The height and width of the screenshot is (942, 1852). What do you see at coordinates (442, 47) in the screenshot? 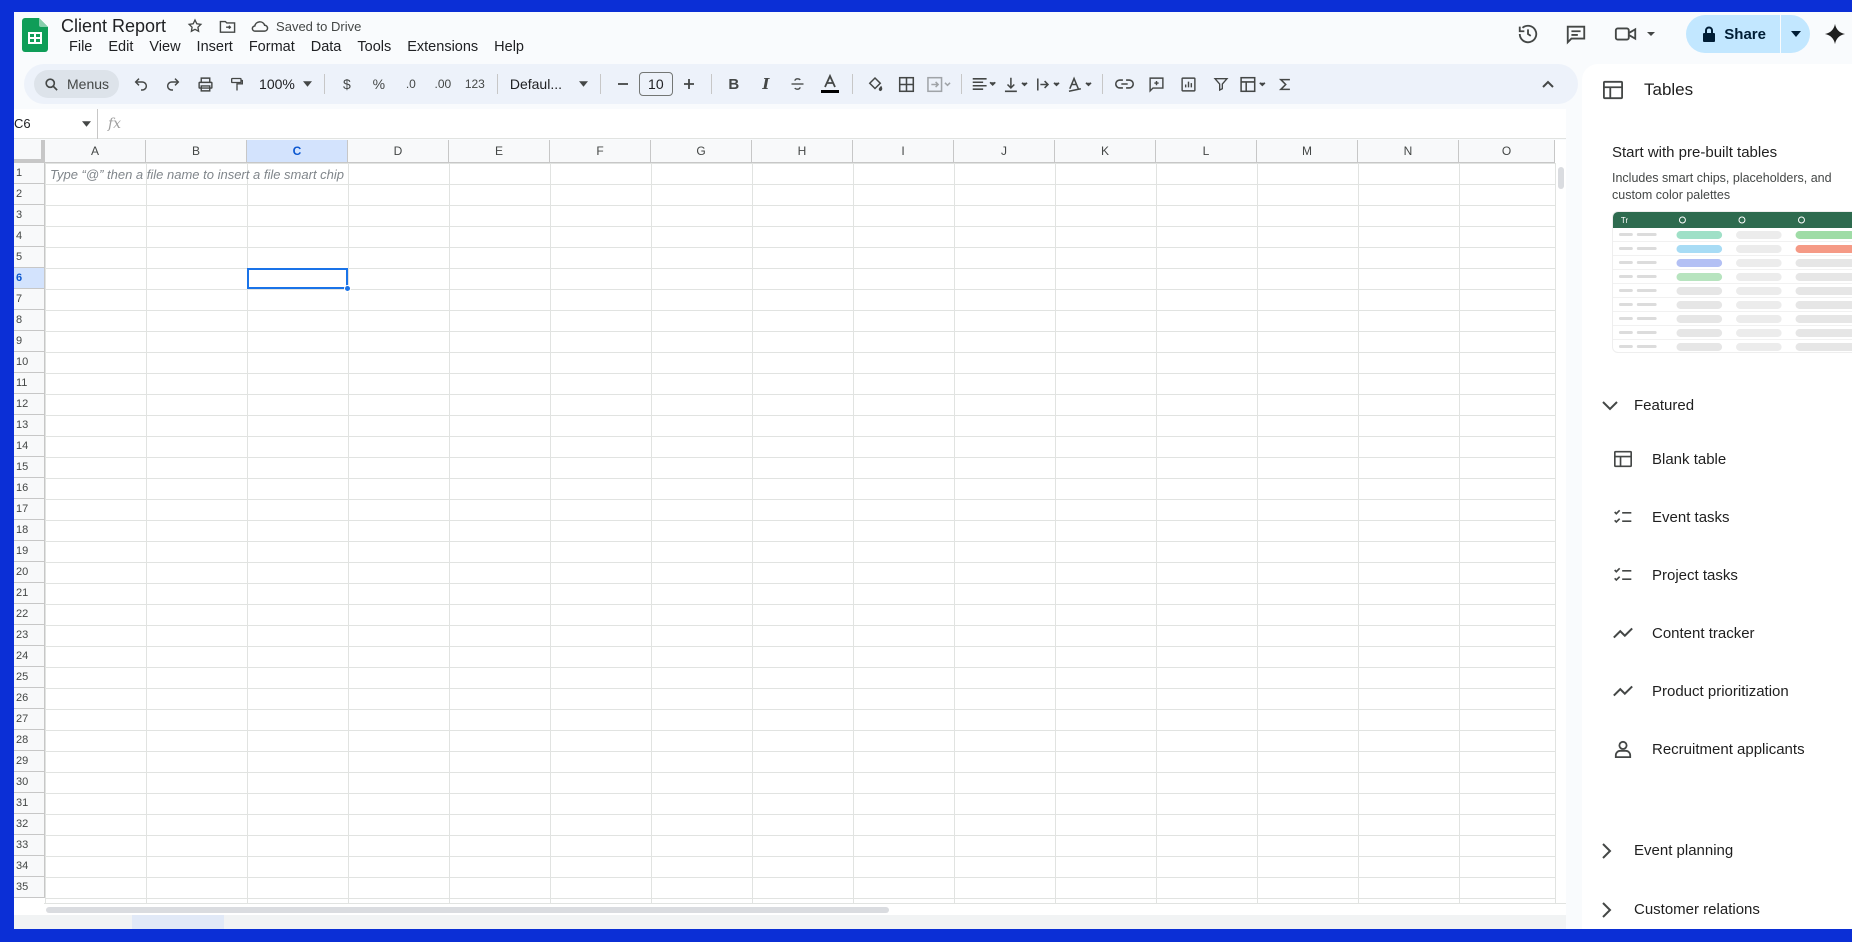
I see `menu-extensions: Extensions` at bounding box center [442, 47].